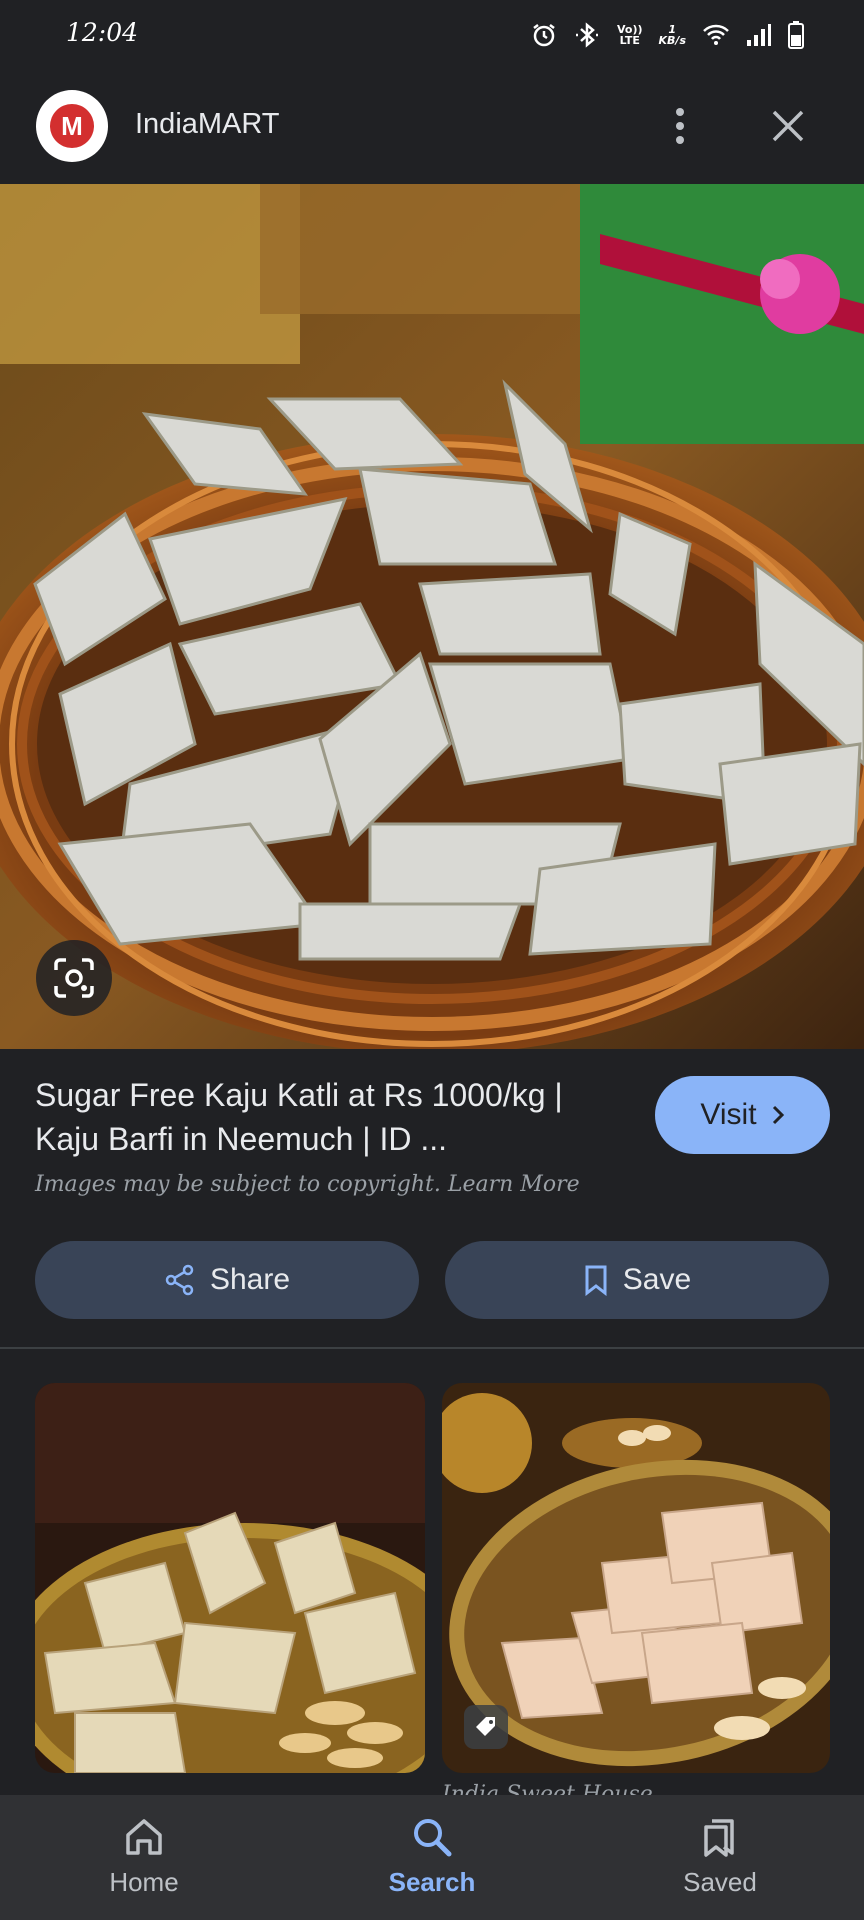  I want to click on bottom-navigation: Home Search Saved, so click(432, 1857).